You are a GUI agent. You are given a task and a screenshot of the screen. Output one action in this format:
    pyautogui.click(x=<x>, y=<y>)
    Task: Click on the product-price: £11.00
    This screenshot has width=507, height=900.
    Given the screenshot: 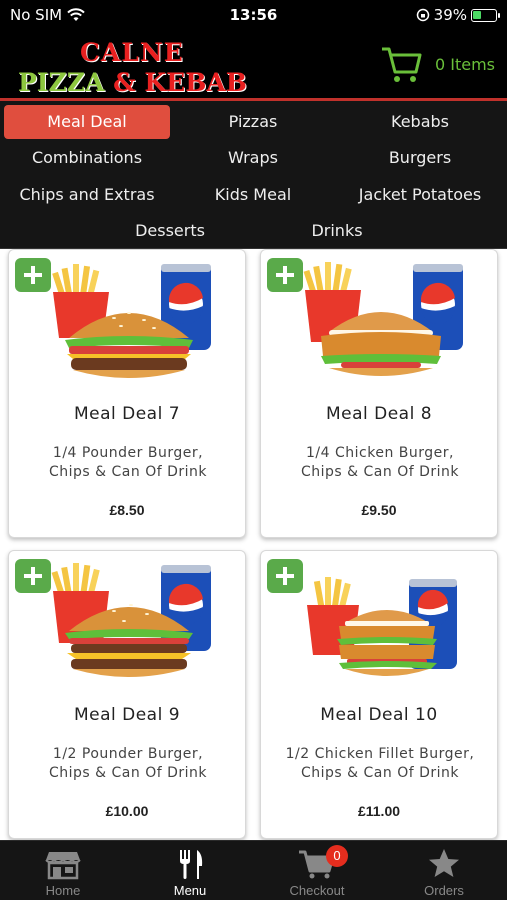 What is the action you would take?
    pyautogui.click(x=379, y=811)
    